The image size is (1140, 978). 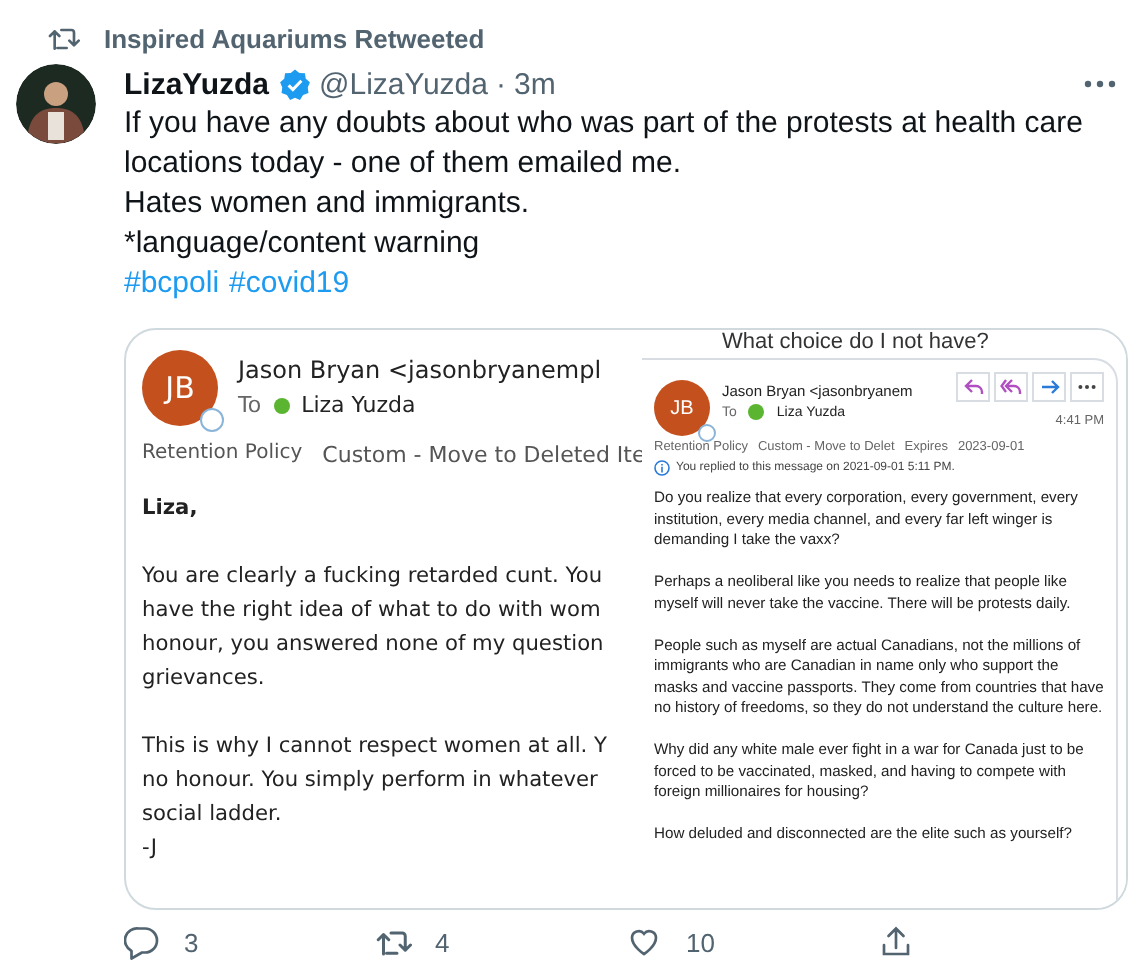 What do you see at coordinates (442, 942) in the screenshot?
I see `action-count: 4` at bounding box center [442, 942].